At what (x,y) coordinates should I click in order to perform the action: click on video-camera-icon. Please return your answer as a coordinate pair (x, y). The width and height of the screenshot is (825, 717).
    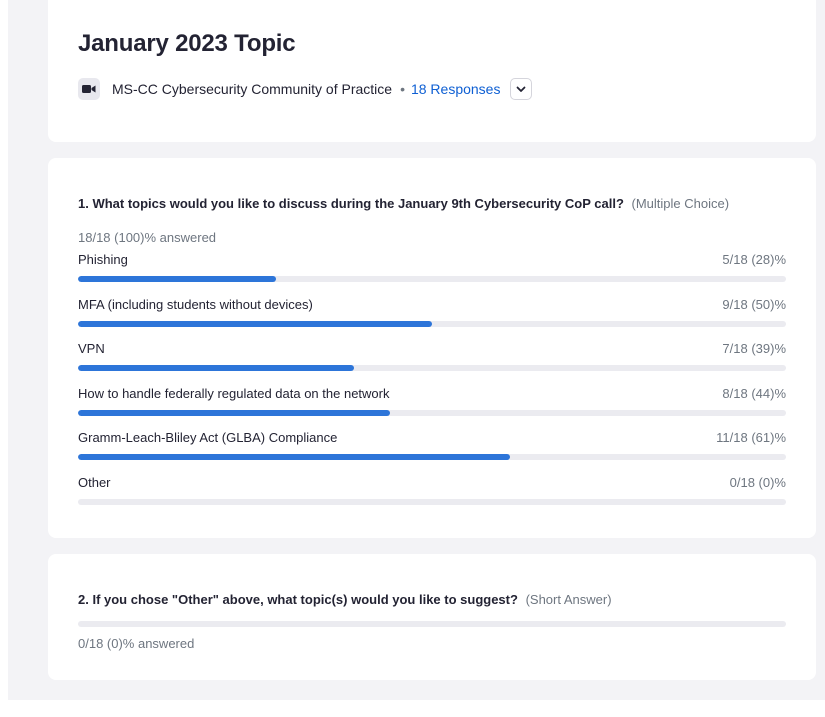
    Looking at the image, I should click on (89, 89).